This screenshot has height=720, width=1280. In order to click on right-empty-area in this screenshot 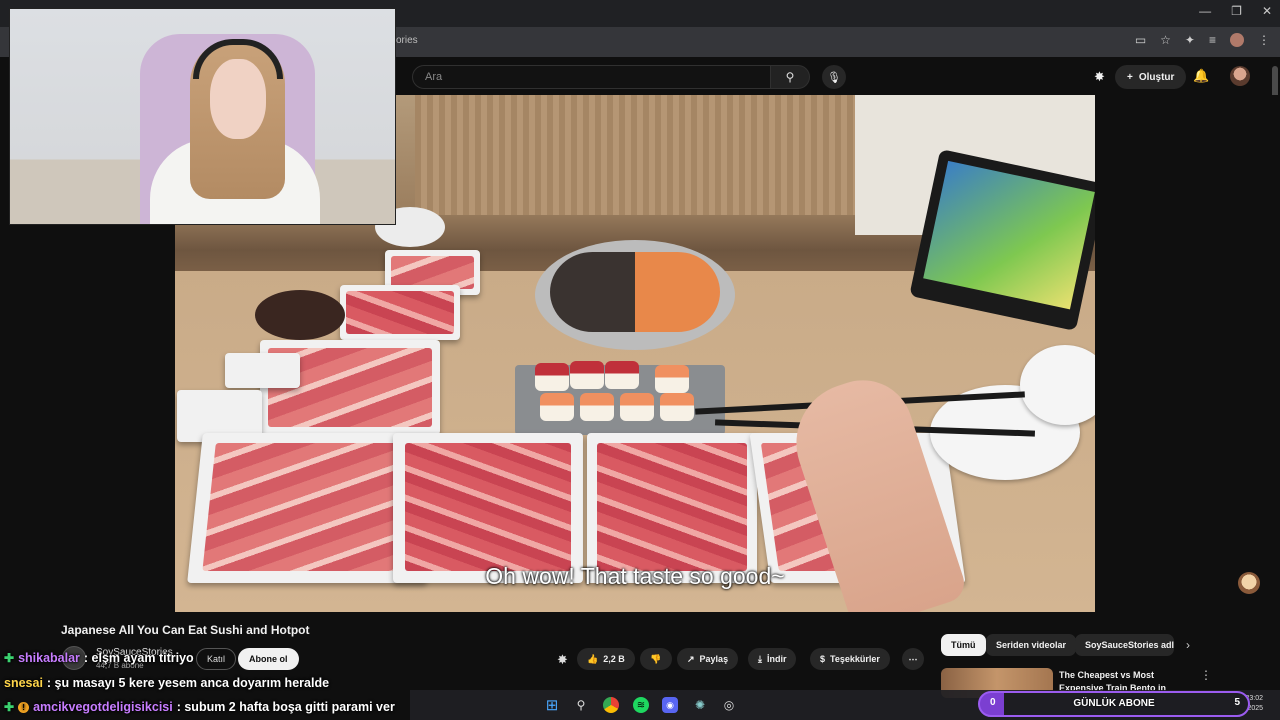, I will do `click(1187, 353)`.